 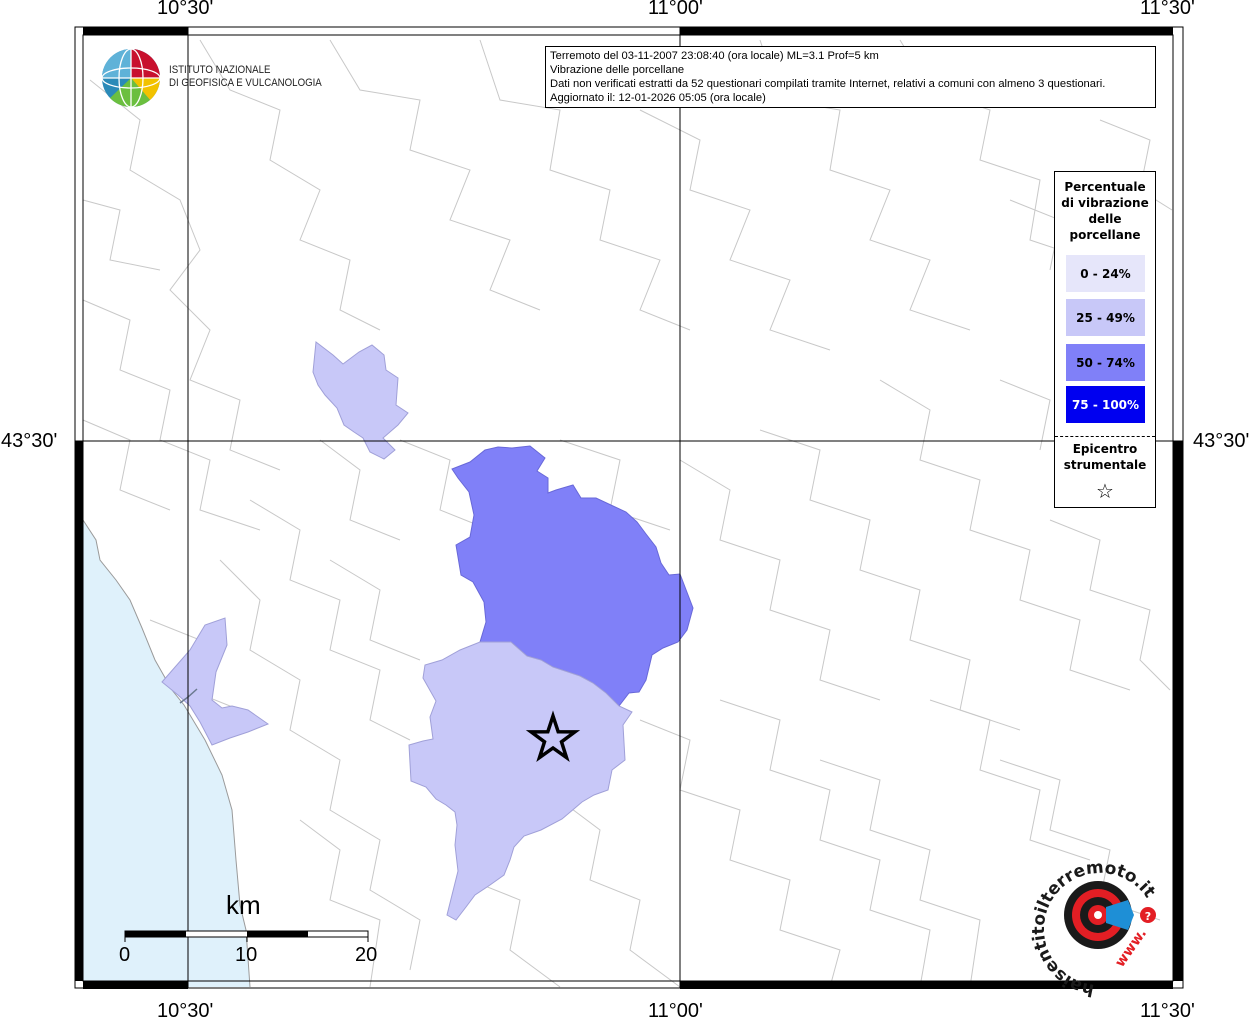 What do you see at coordinates (1105, 203) in the screenshot?
I see `legend-title-line: di vibrazione` at bounding box center [1105, 203].